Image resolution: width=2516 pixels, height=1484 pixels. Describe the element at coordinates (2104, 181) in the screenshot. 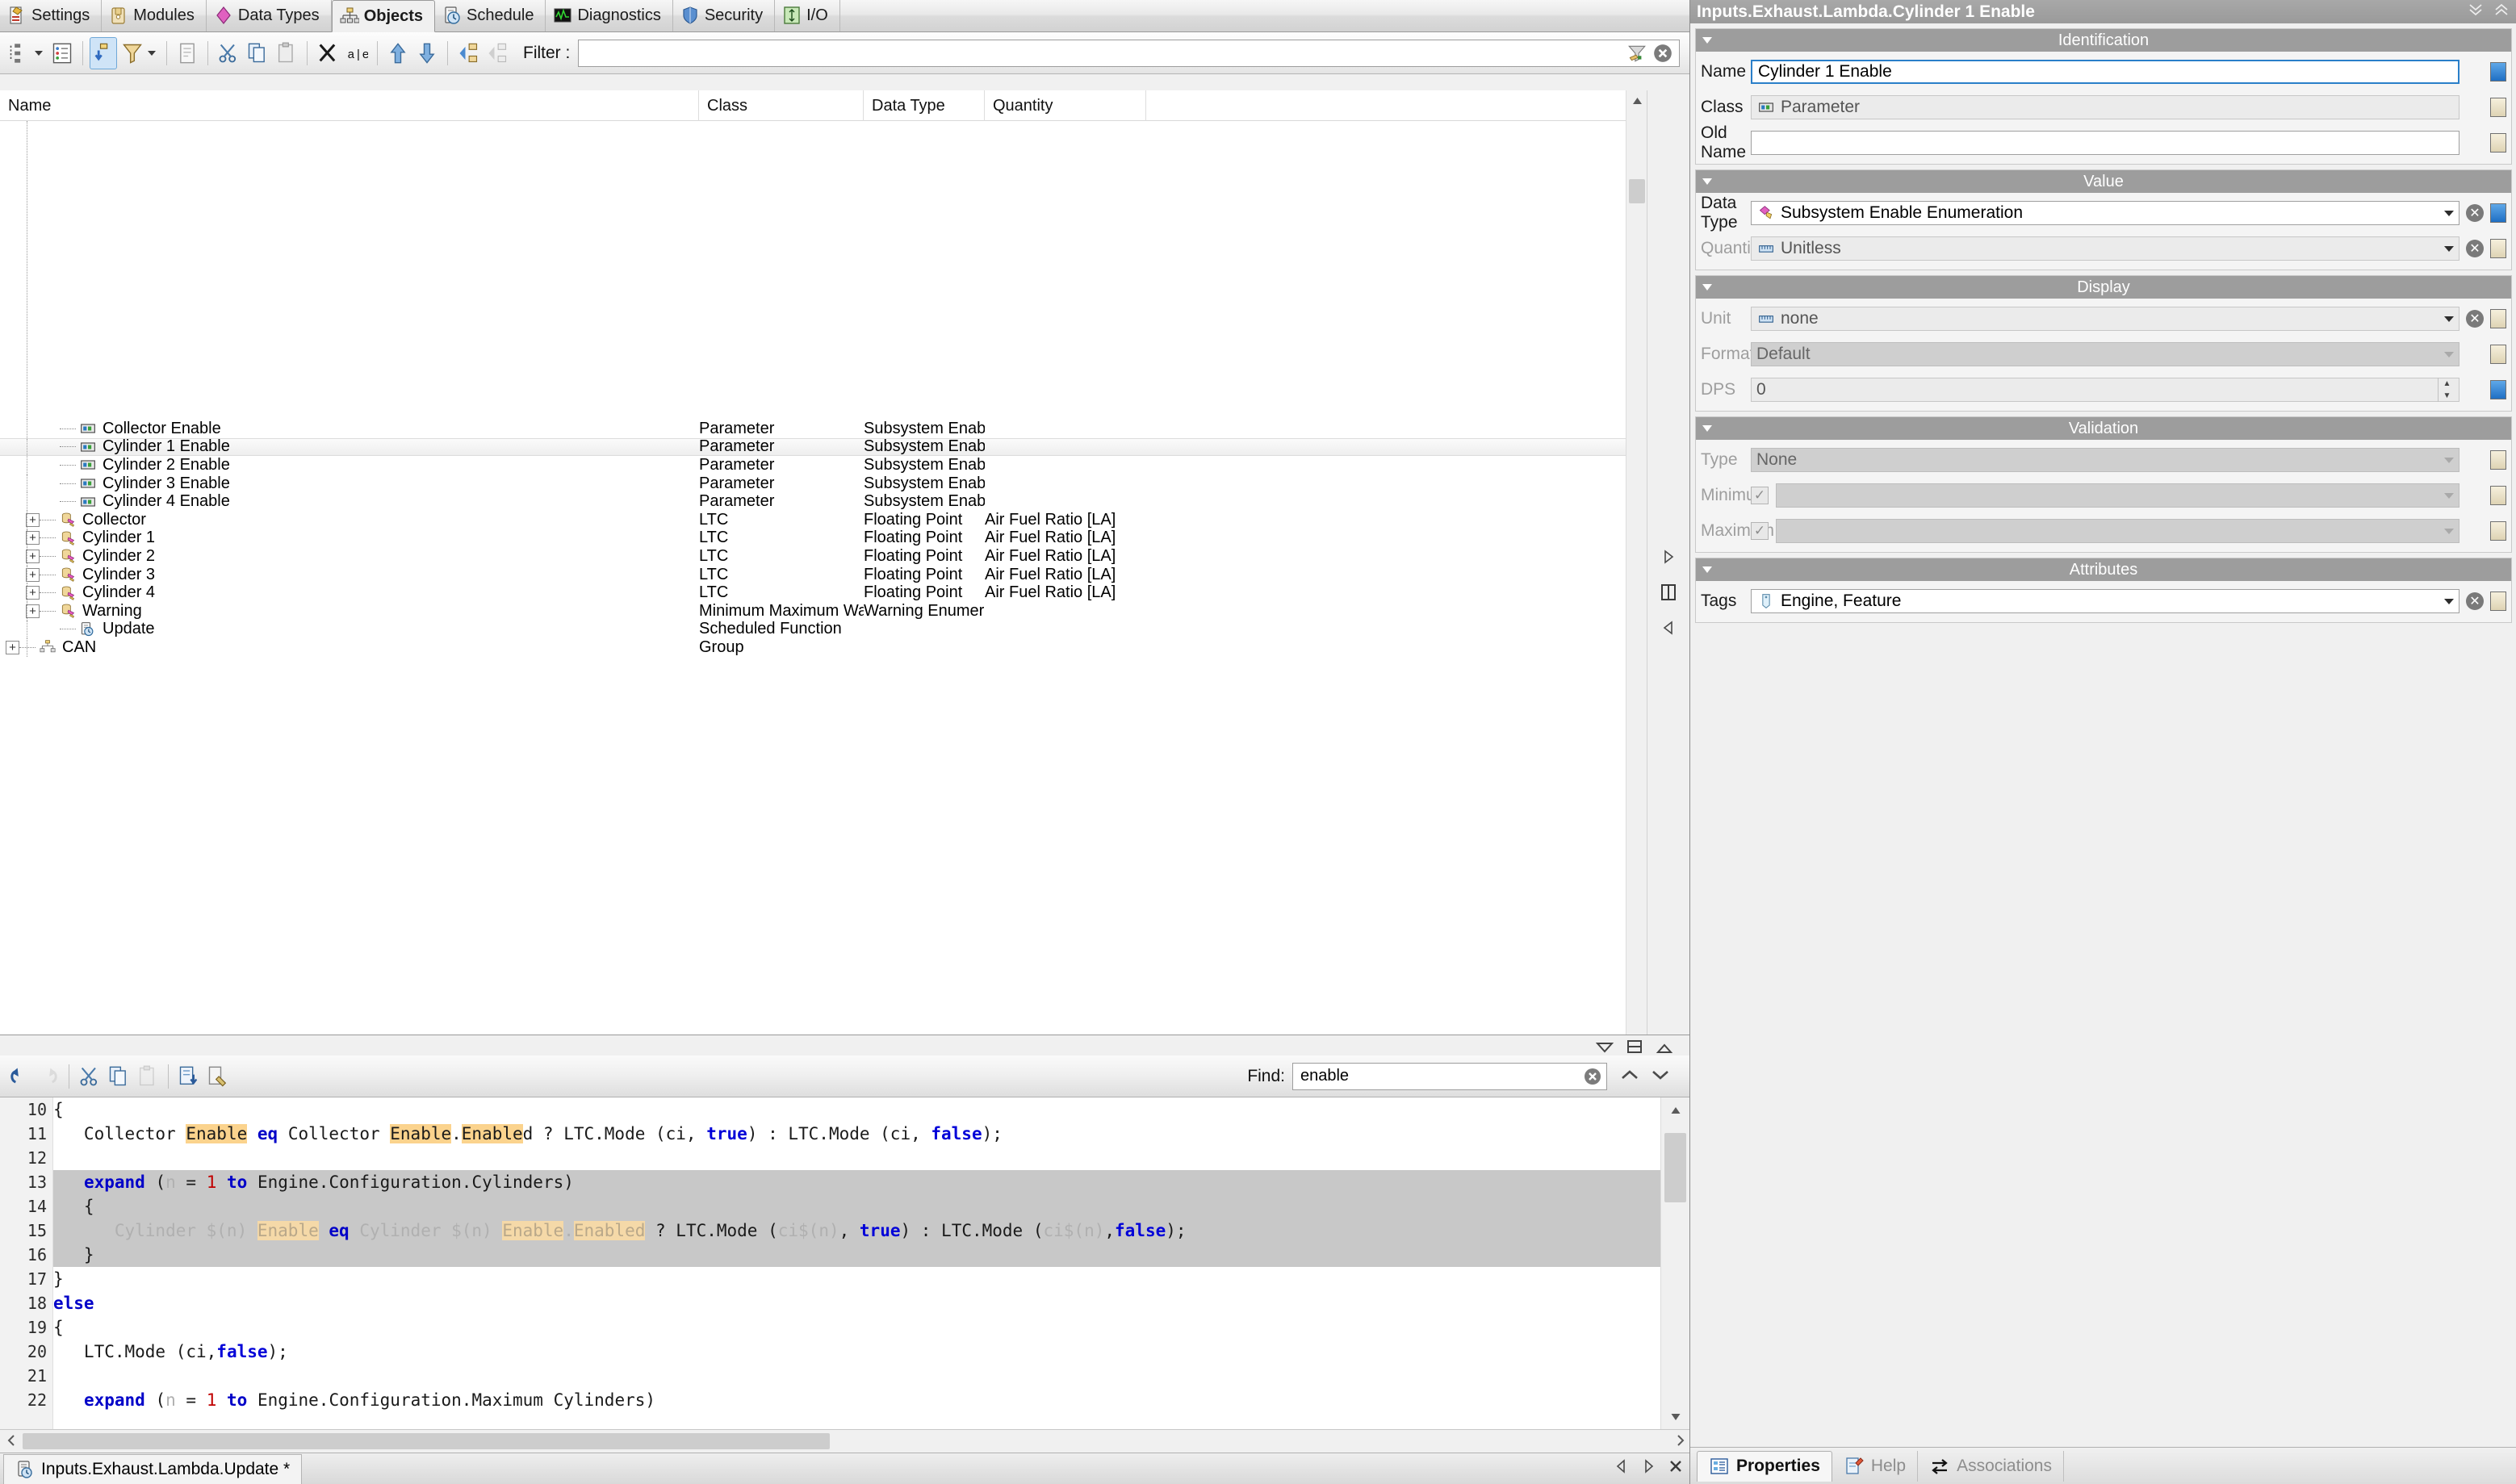

I see `group-header: Value` at that location.